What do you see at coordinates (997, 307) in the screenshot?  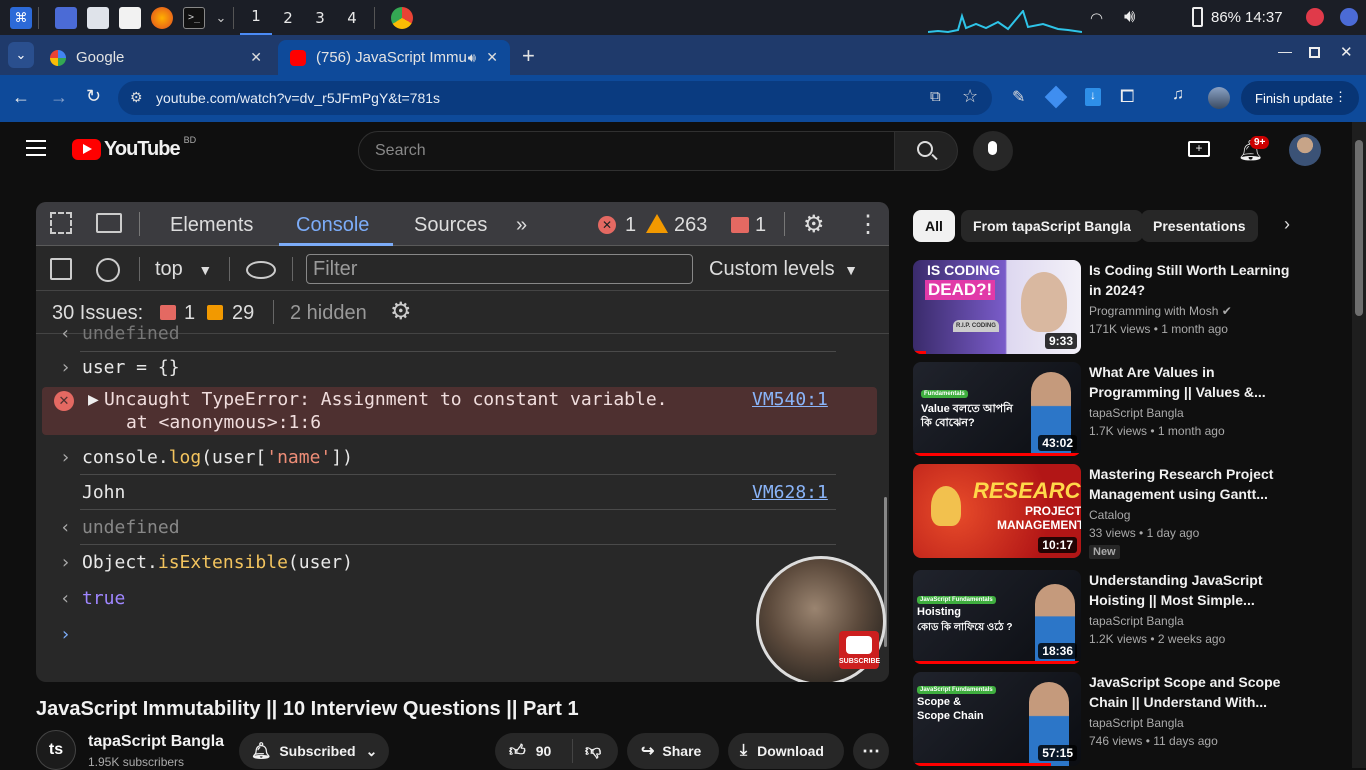 I see `video-thumbnail: IS CODING DEAD?! R.I.P. CODING 9:33` at bounding box center [997, 307].